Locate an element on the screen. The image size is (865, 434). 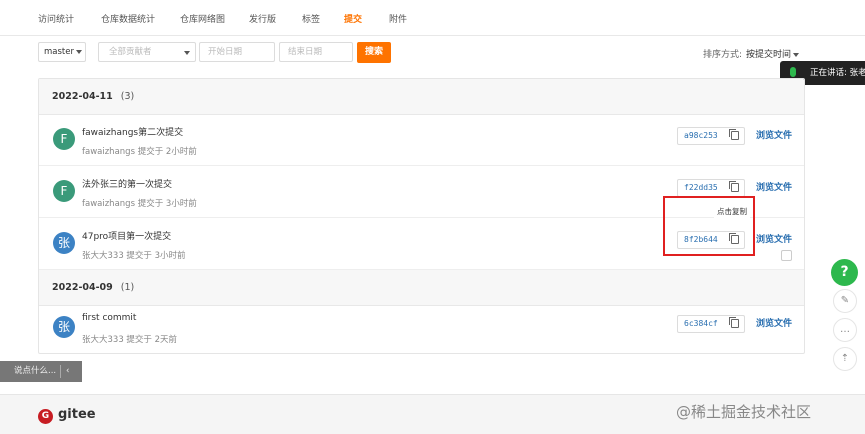
commit-title: first commit is located at coordinates (109, 318).